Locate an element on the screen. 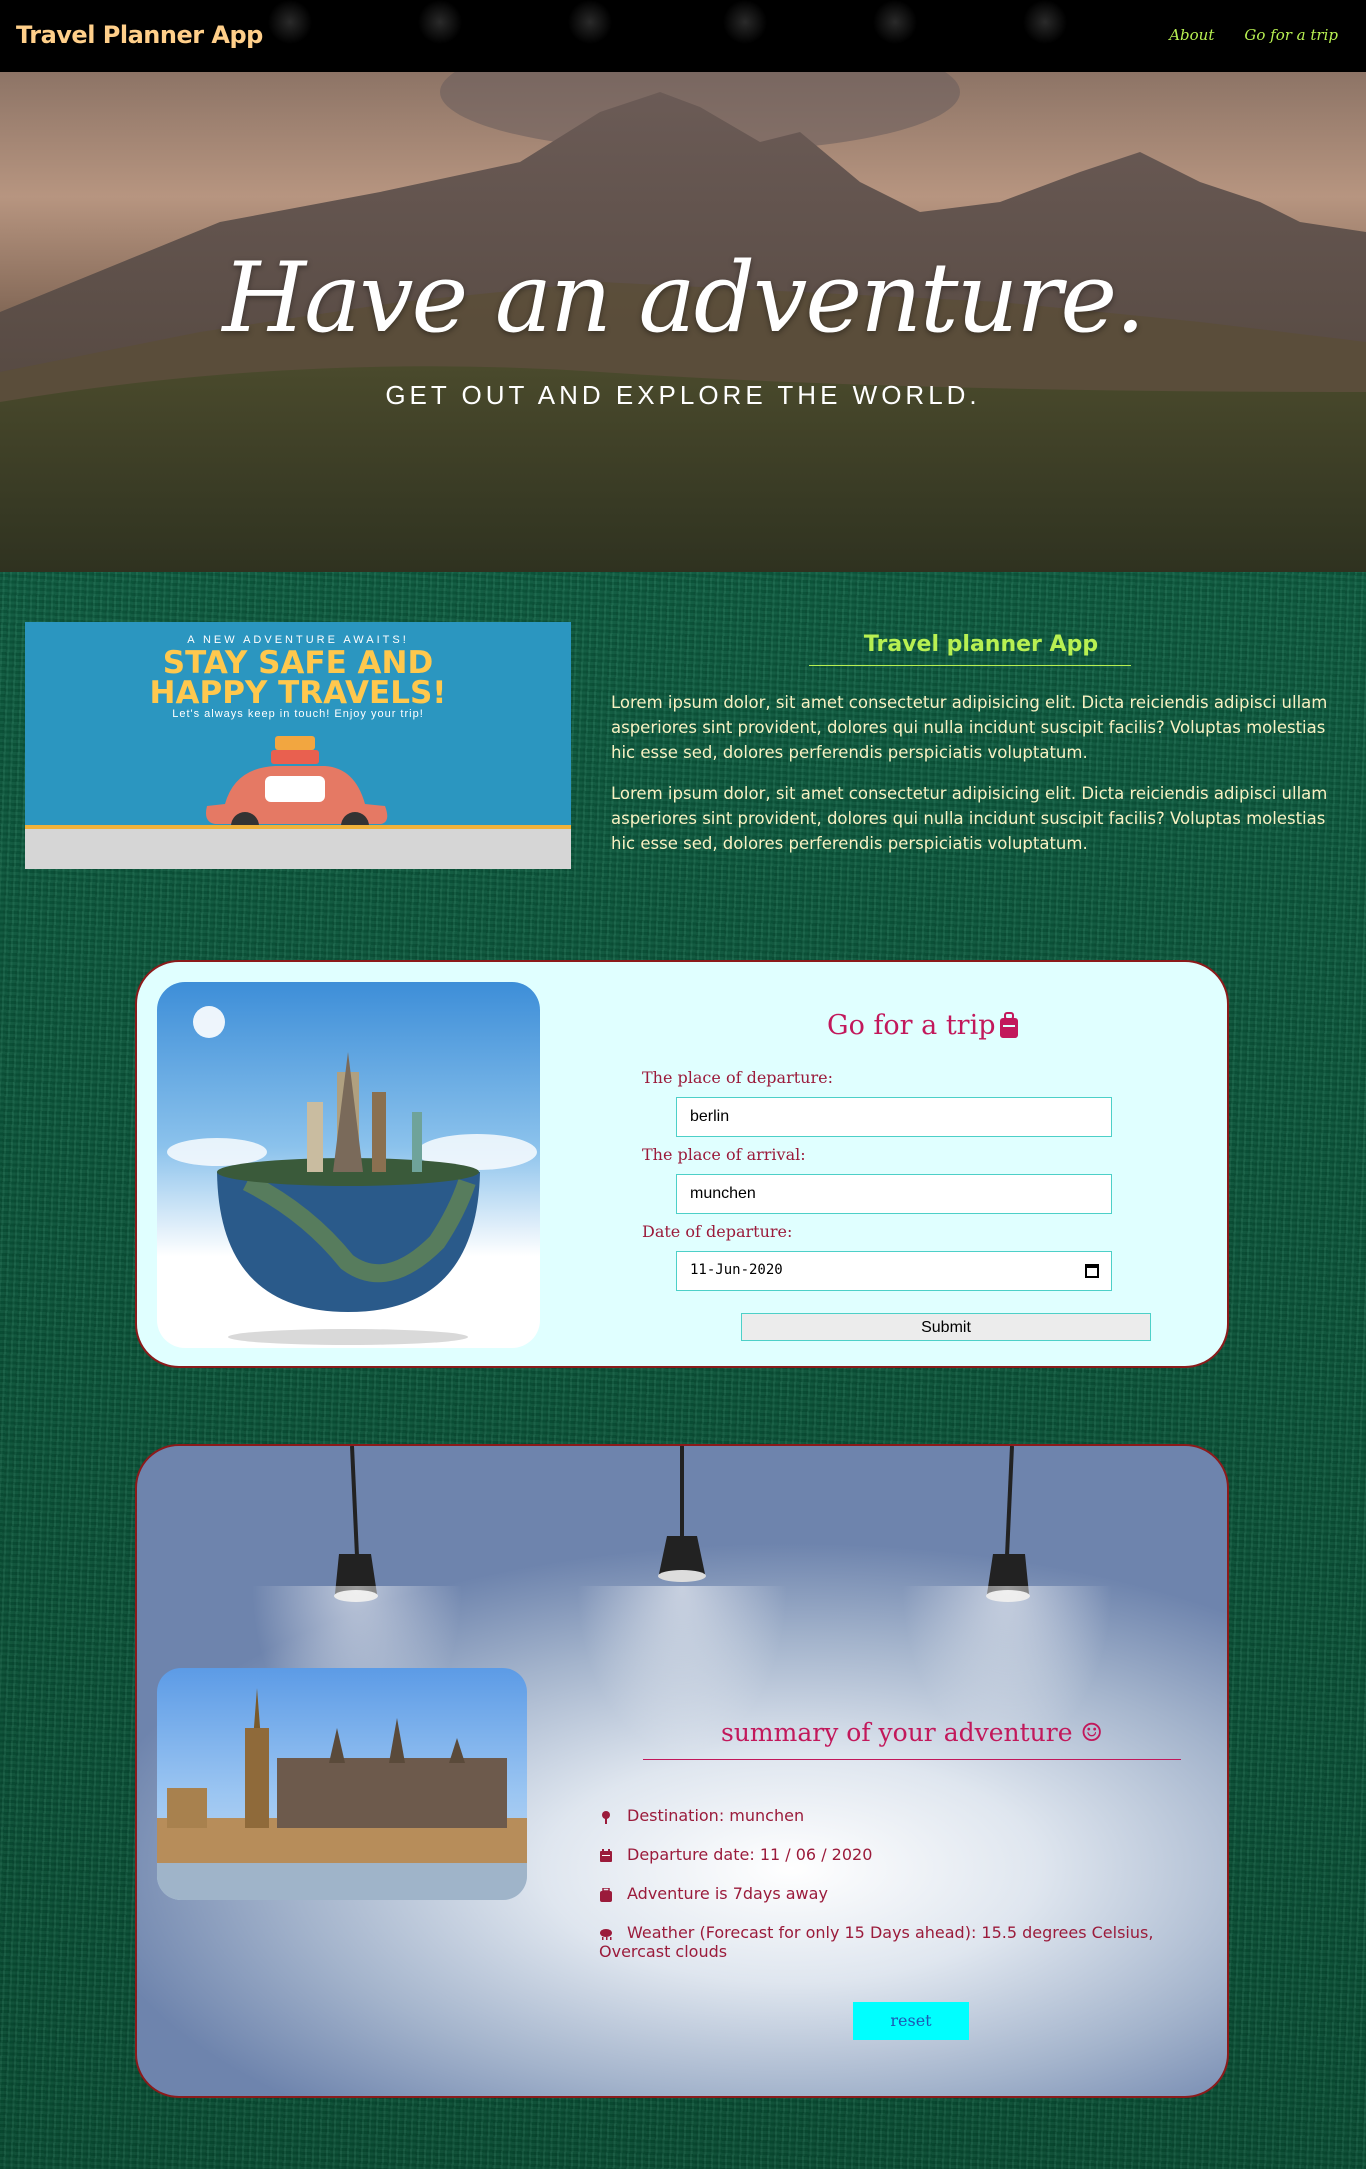 This screenshot has width=1366, height=2169. poster-headline-line2: HAPPY TRAVELS! is located at coordinates (298, 693).